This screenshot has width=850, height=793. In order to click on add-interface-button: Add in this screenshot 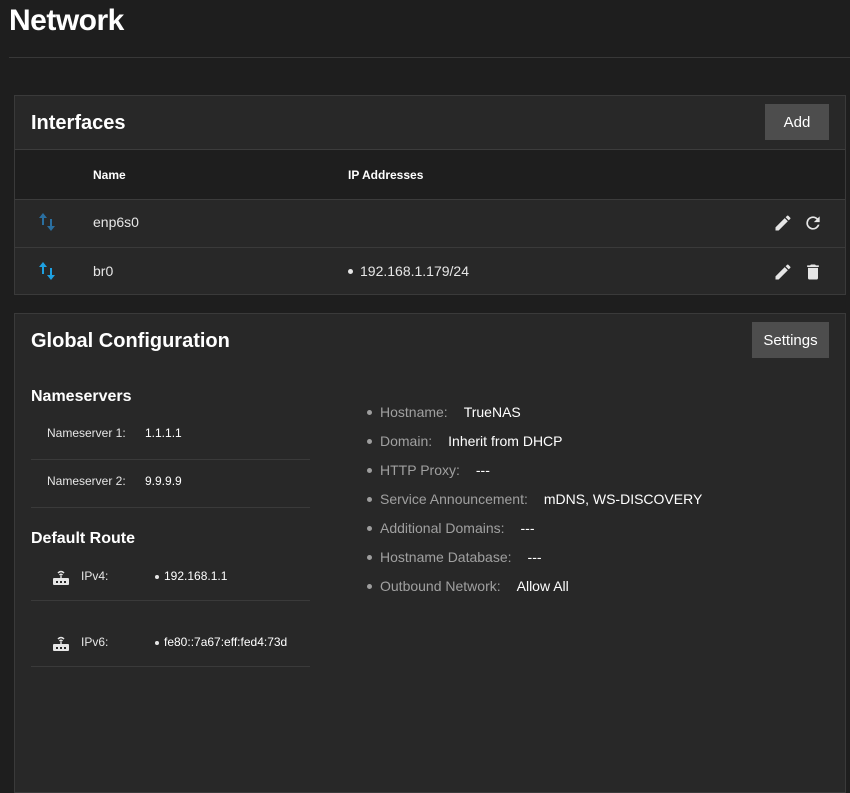, I will do `click(797, 122)`.